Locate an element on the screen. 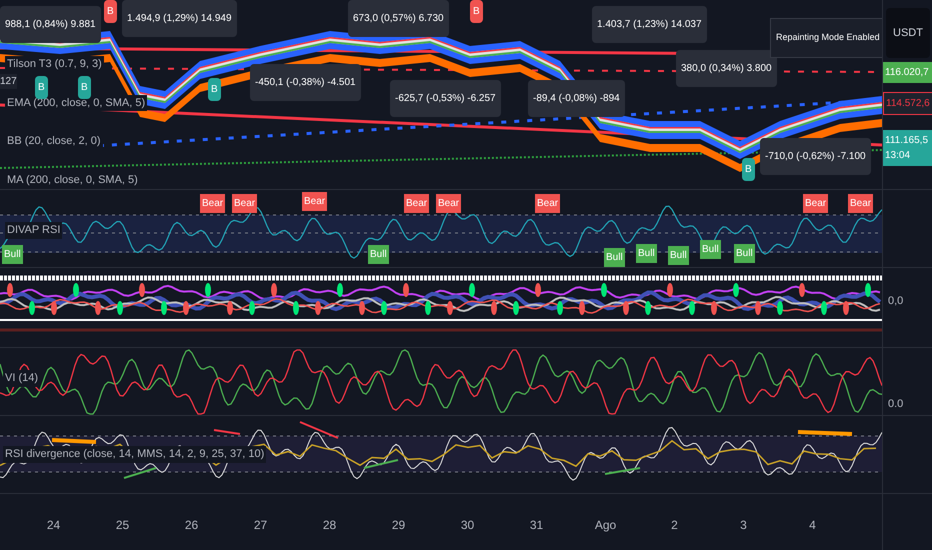 The width and height of the screenshot is (932, 550). pane-title: RSI divergence (close, 14, MMS, 14, 2, 9, 25, 37, 10) is located at coordinates (134, 454).